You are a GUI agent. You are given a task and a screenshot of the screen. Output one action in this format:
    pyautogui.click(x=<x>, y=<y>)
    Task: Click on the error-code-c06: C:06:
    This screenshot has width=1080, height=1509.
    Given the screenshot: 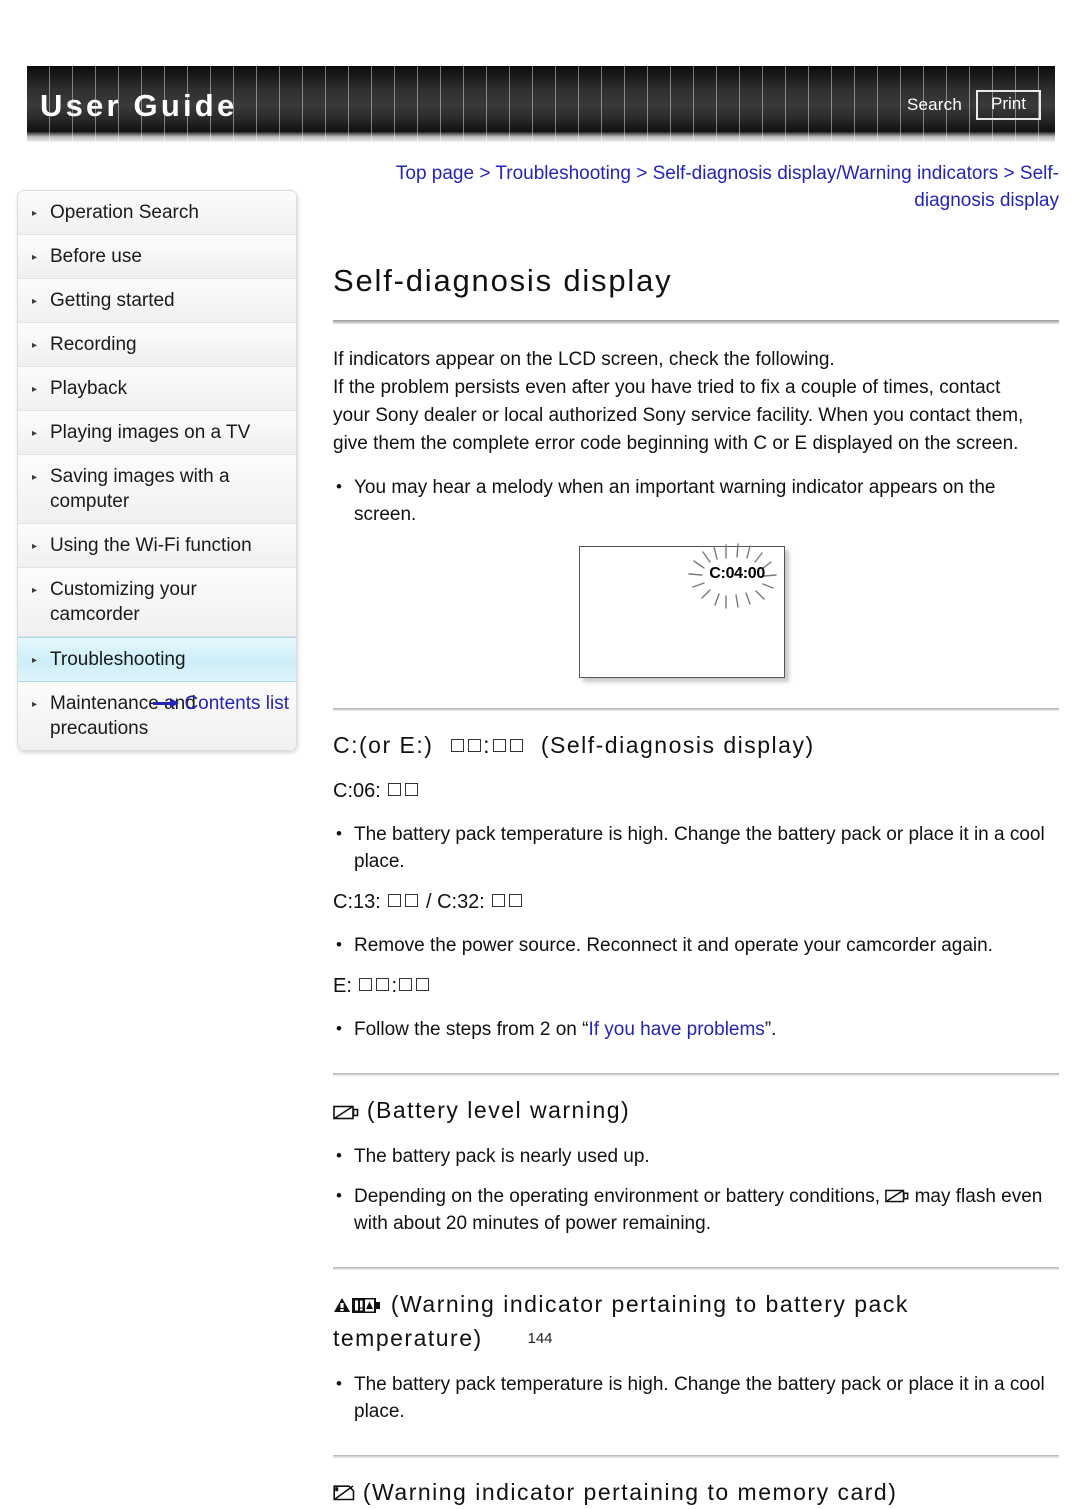 What is the action you would take?
    pyautogui.click(x=696, y=791)
    